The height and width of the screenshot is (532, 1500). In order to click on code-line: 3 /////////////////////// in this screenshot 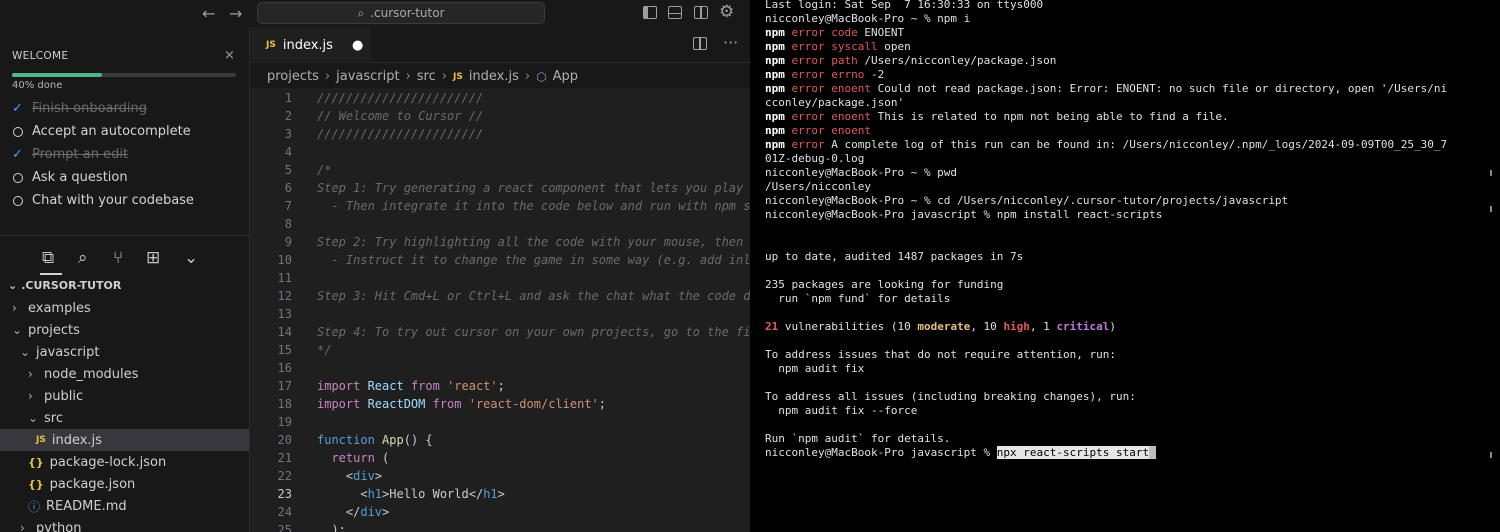, I will do `click(500, 134)`.